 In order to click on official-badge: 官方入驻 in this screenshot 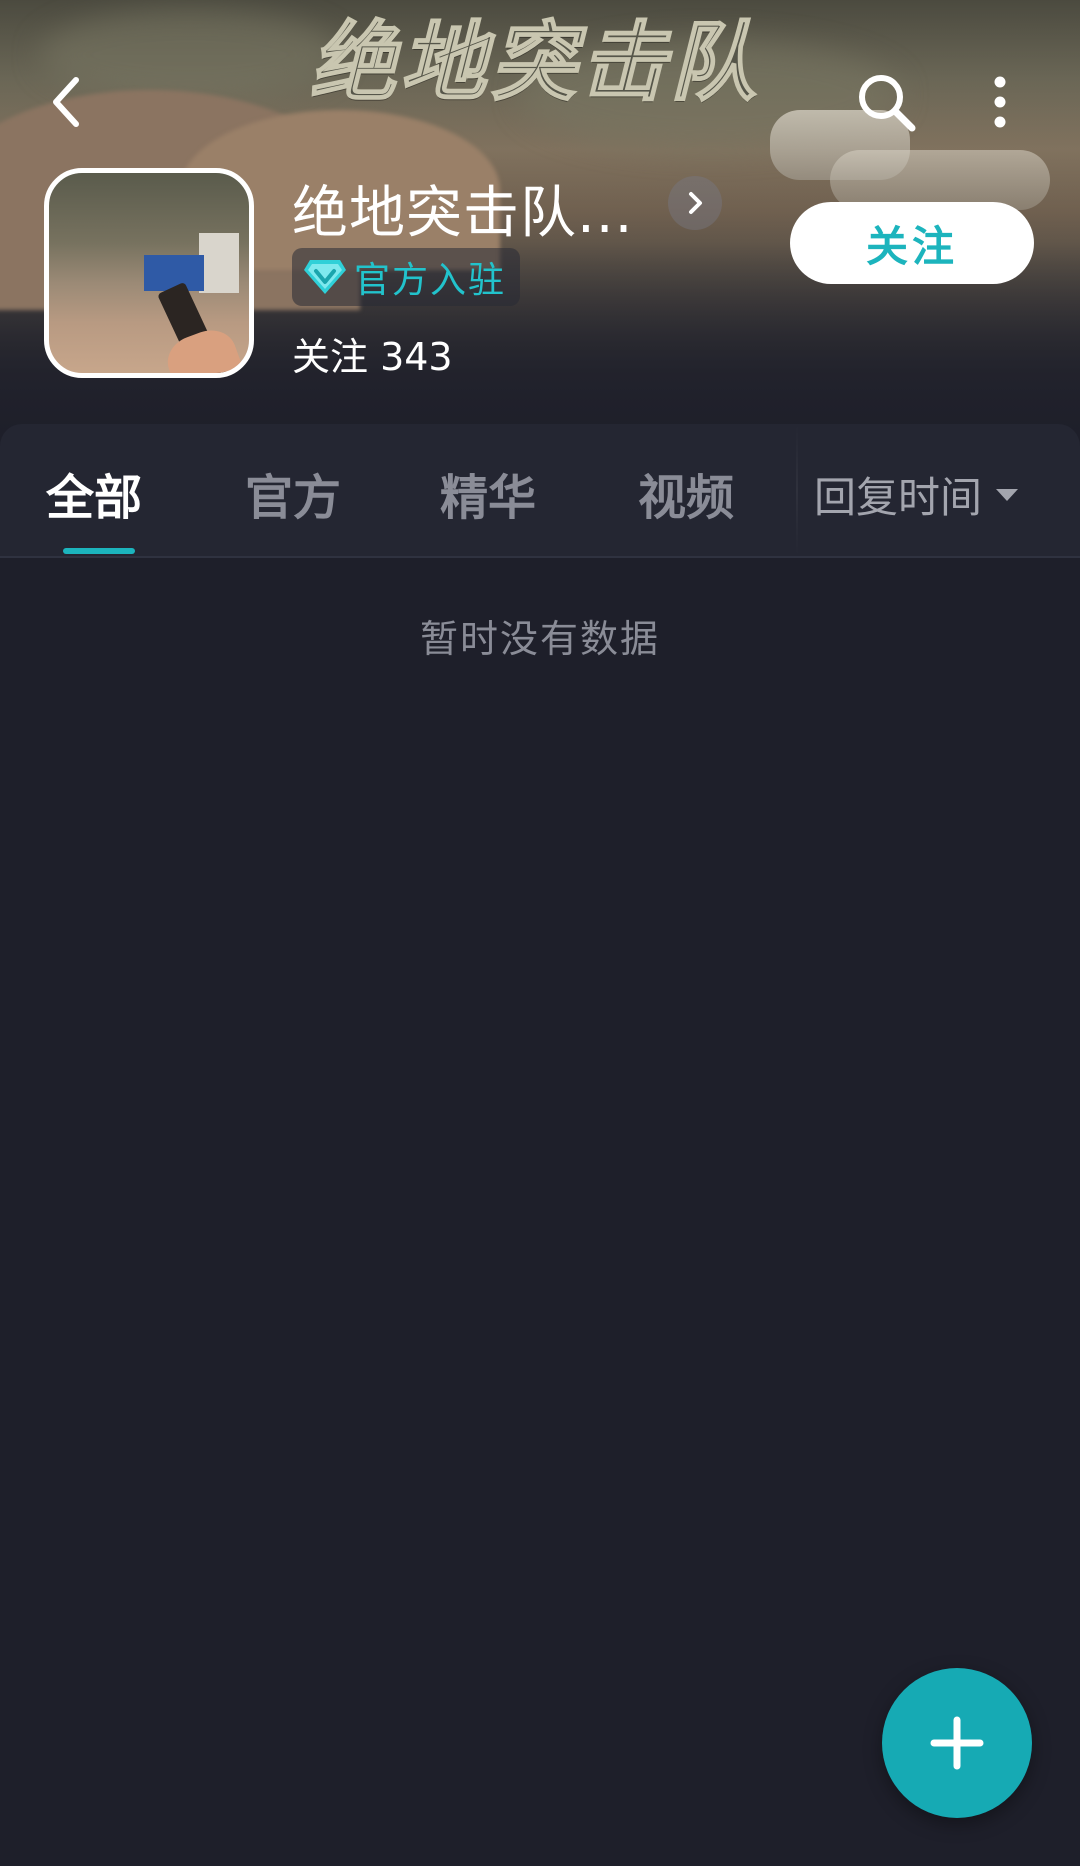, I will do `click(406, 277)`.